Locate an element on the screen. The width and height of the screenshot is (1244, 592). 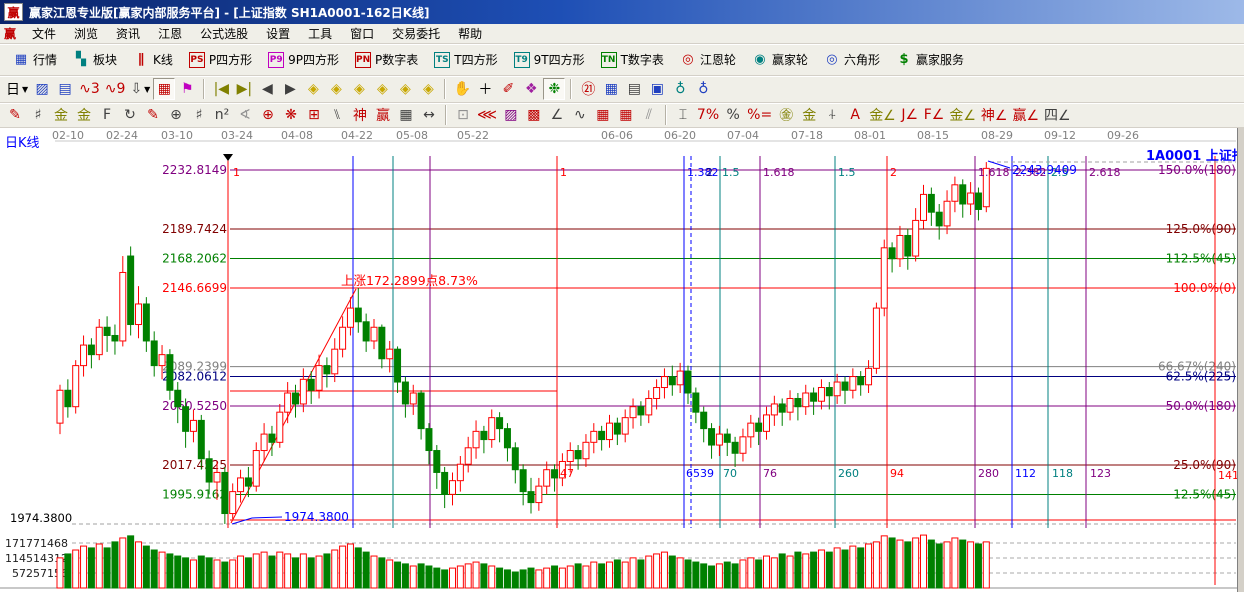
network1-icon: ♁ is located at coordinates (680, 89).